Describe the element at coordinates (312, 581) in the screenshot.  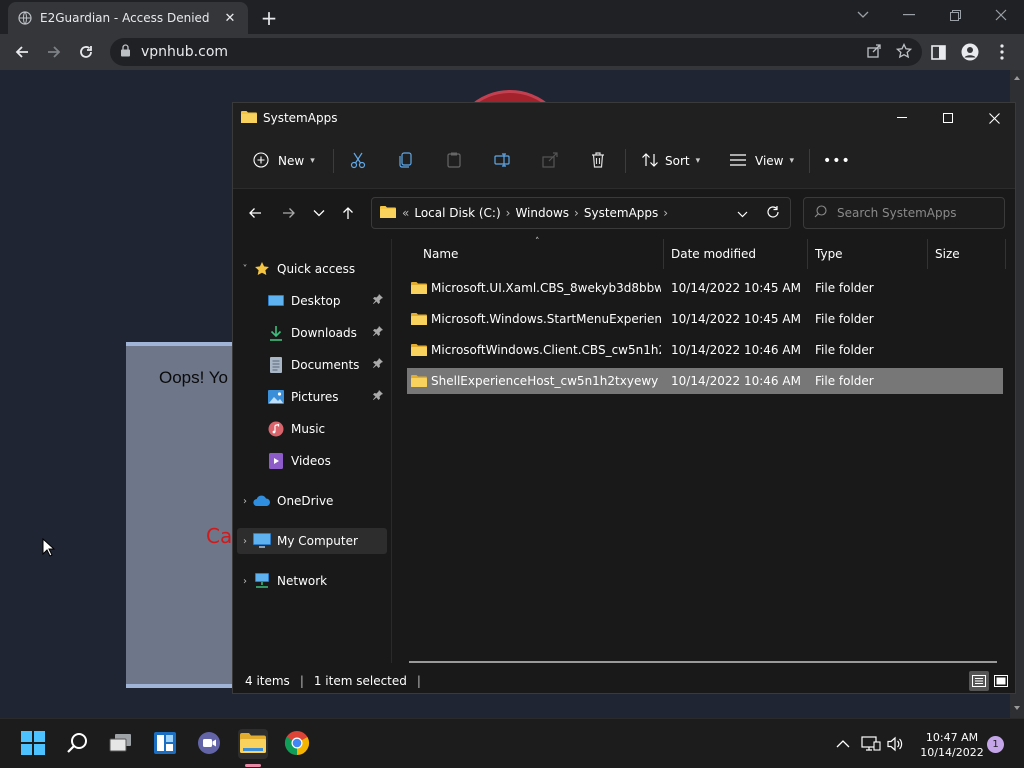
I see `nav-network: › Network` at that location.